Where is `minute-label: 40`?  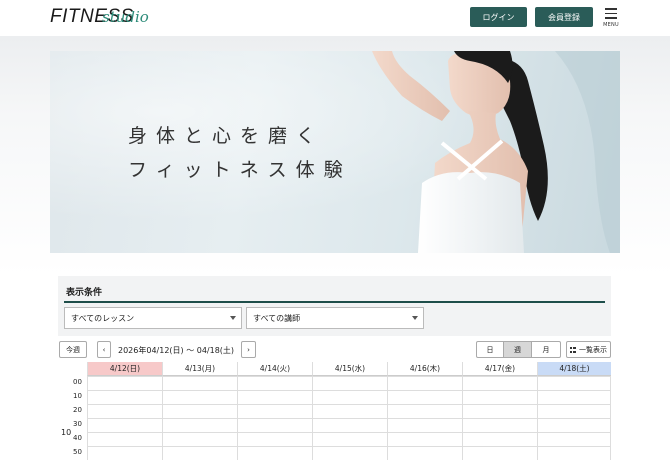 minute-label: 40 is located at coordinates (77, 438).